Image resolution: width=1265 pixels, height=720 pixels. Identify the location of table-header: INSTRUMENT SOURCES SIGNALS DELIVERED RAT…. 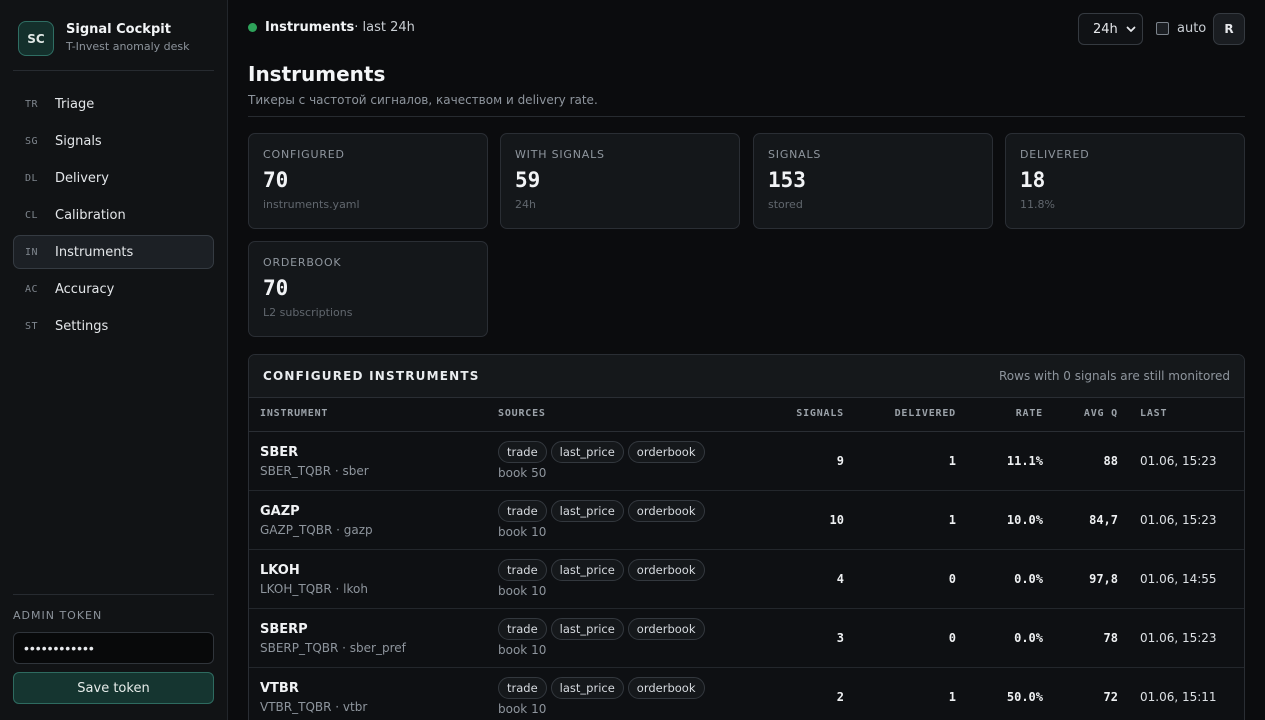
(746, 415).